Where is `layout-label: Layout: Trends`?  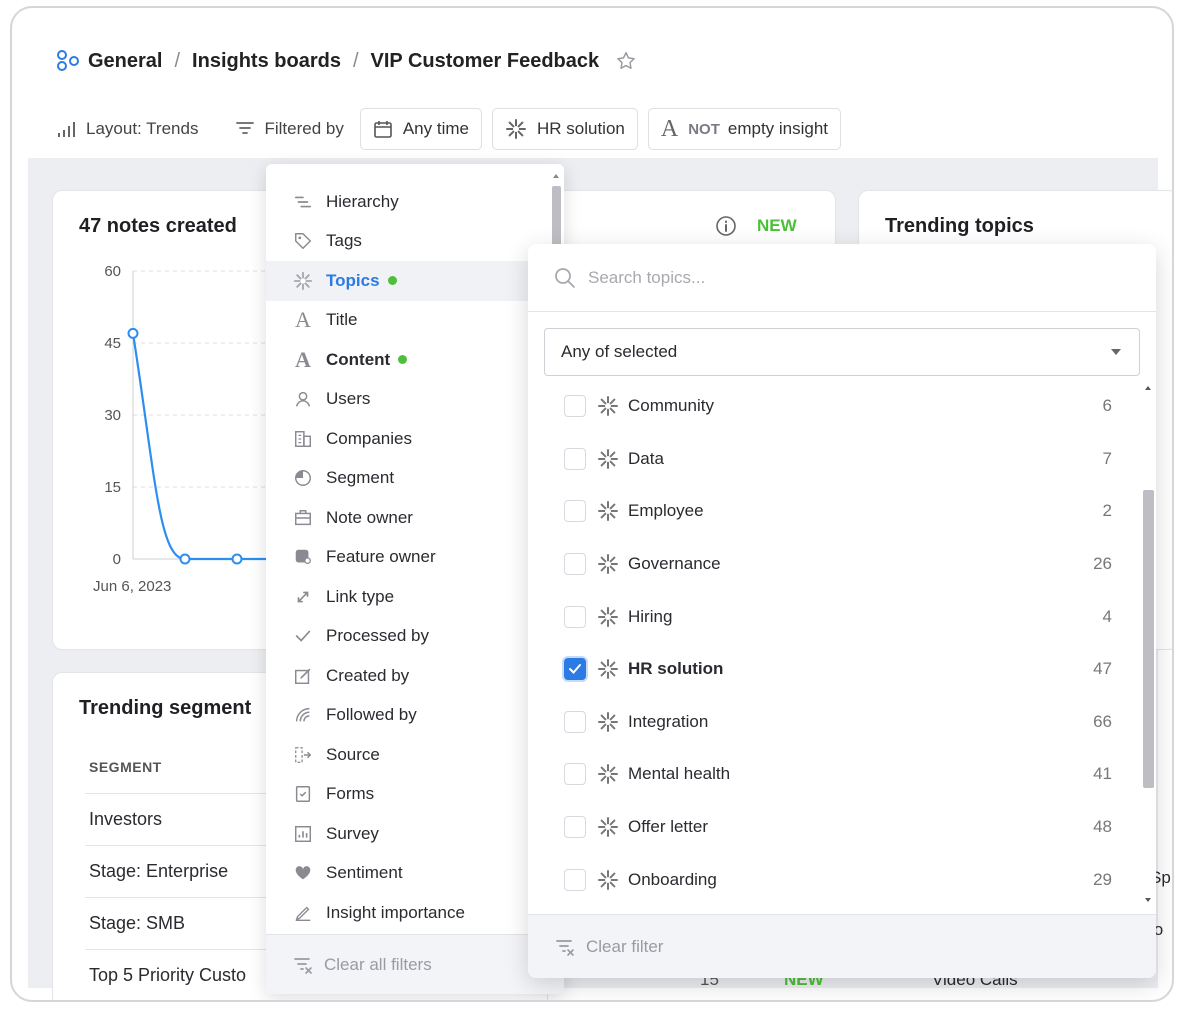
layout-label: Layout: Trends is located at coordinates (142, 128).